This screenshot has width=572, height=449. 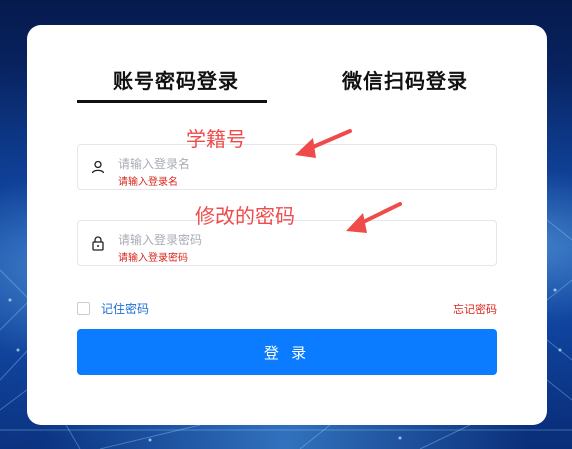 I want to click on username-field: 请输入登录名 请输入登录名, so click(x=287, y=167).